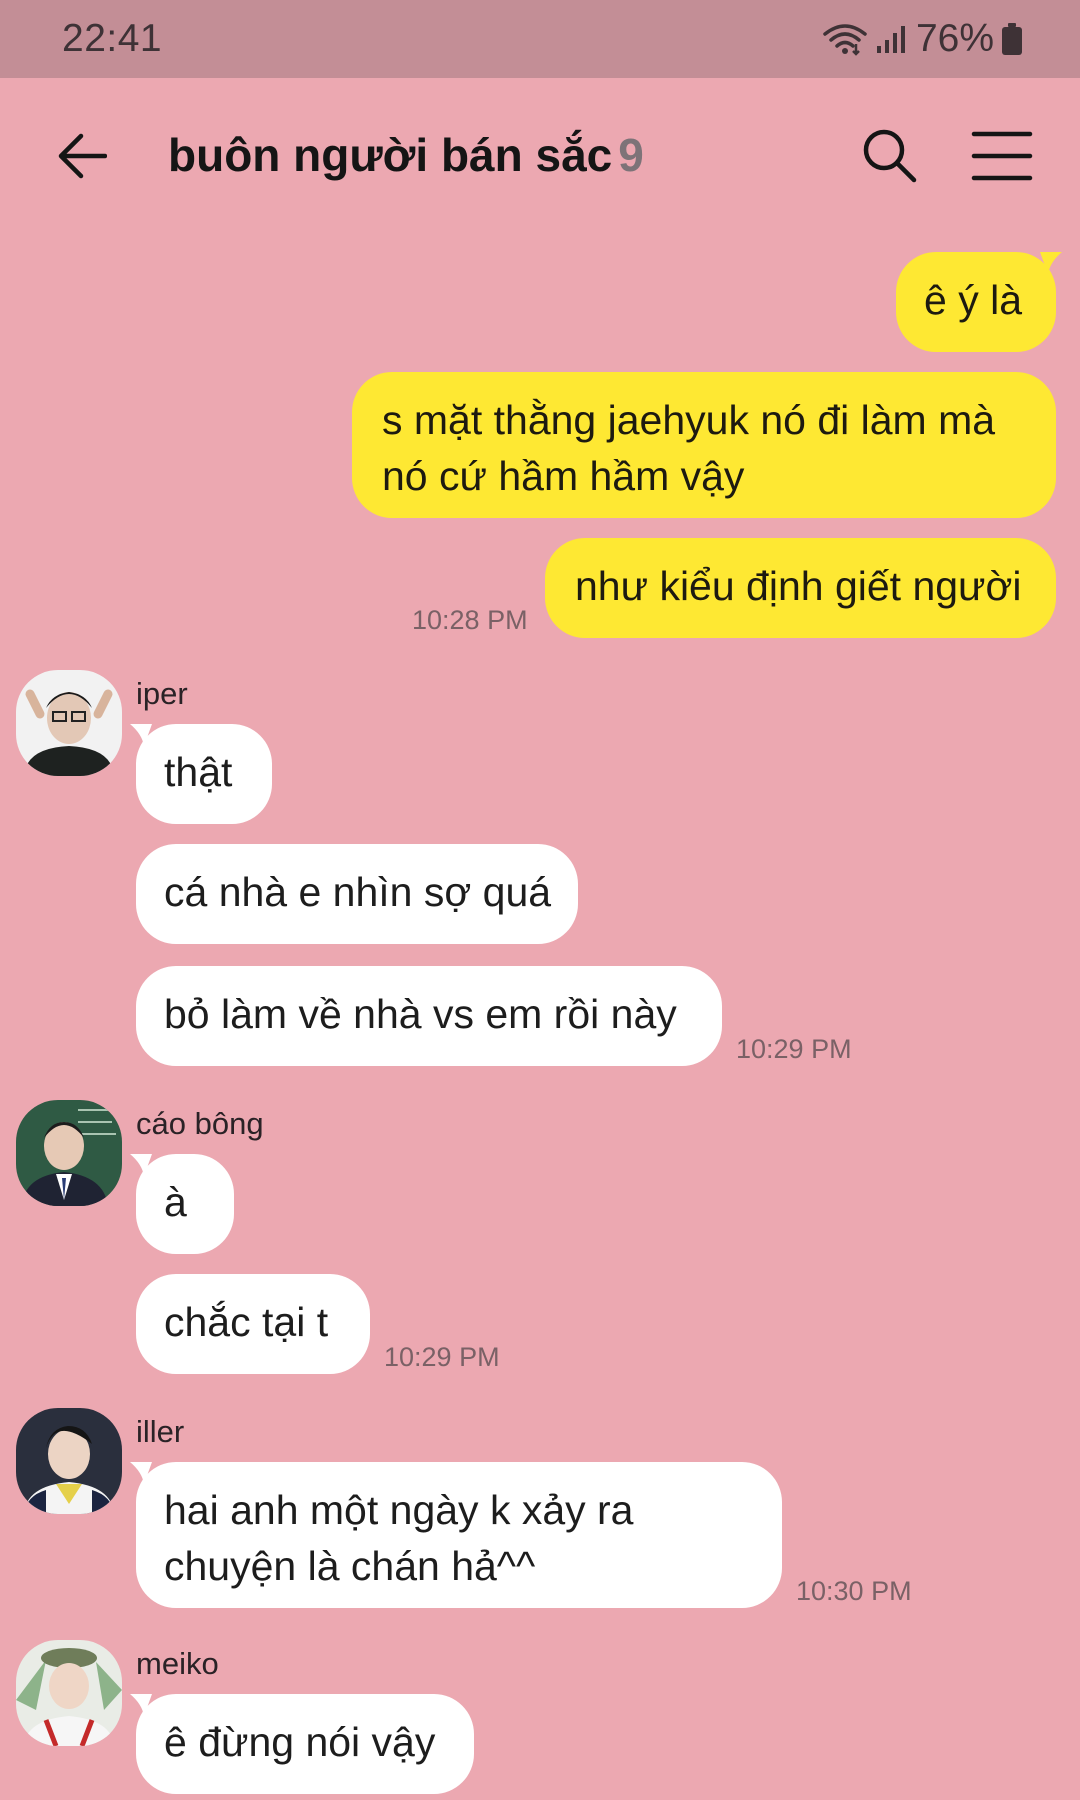  I want to click on incoming-message: bỏ làm về nhà vs em rồi này, so click(429, 1016).